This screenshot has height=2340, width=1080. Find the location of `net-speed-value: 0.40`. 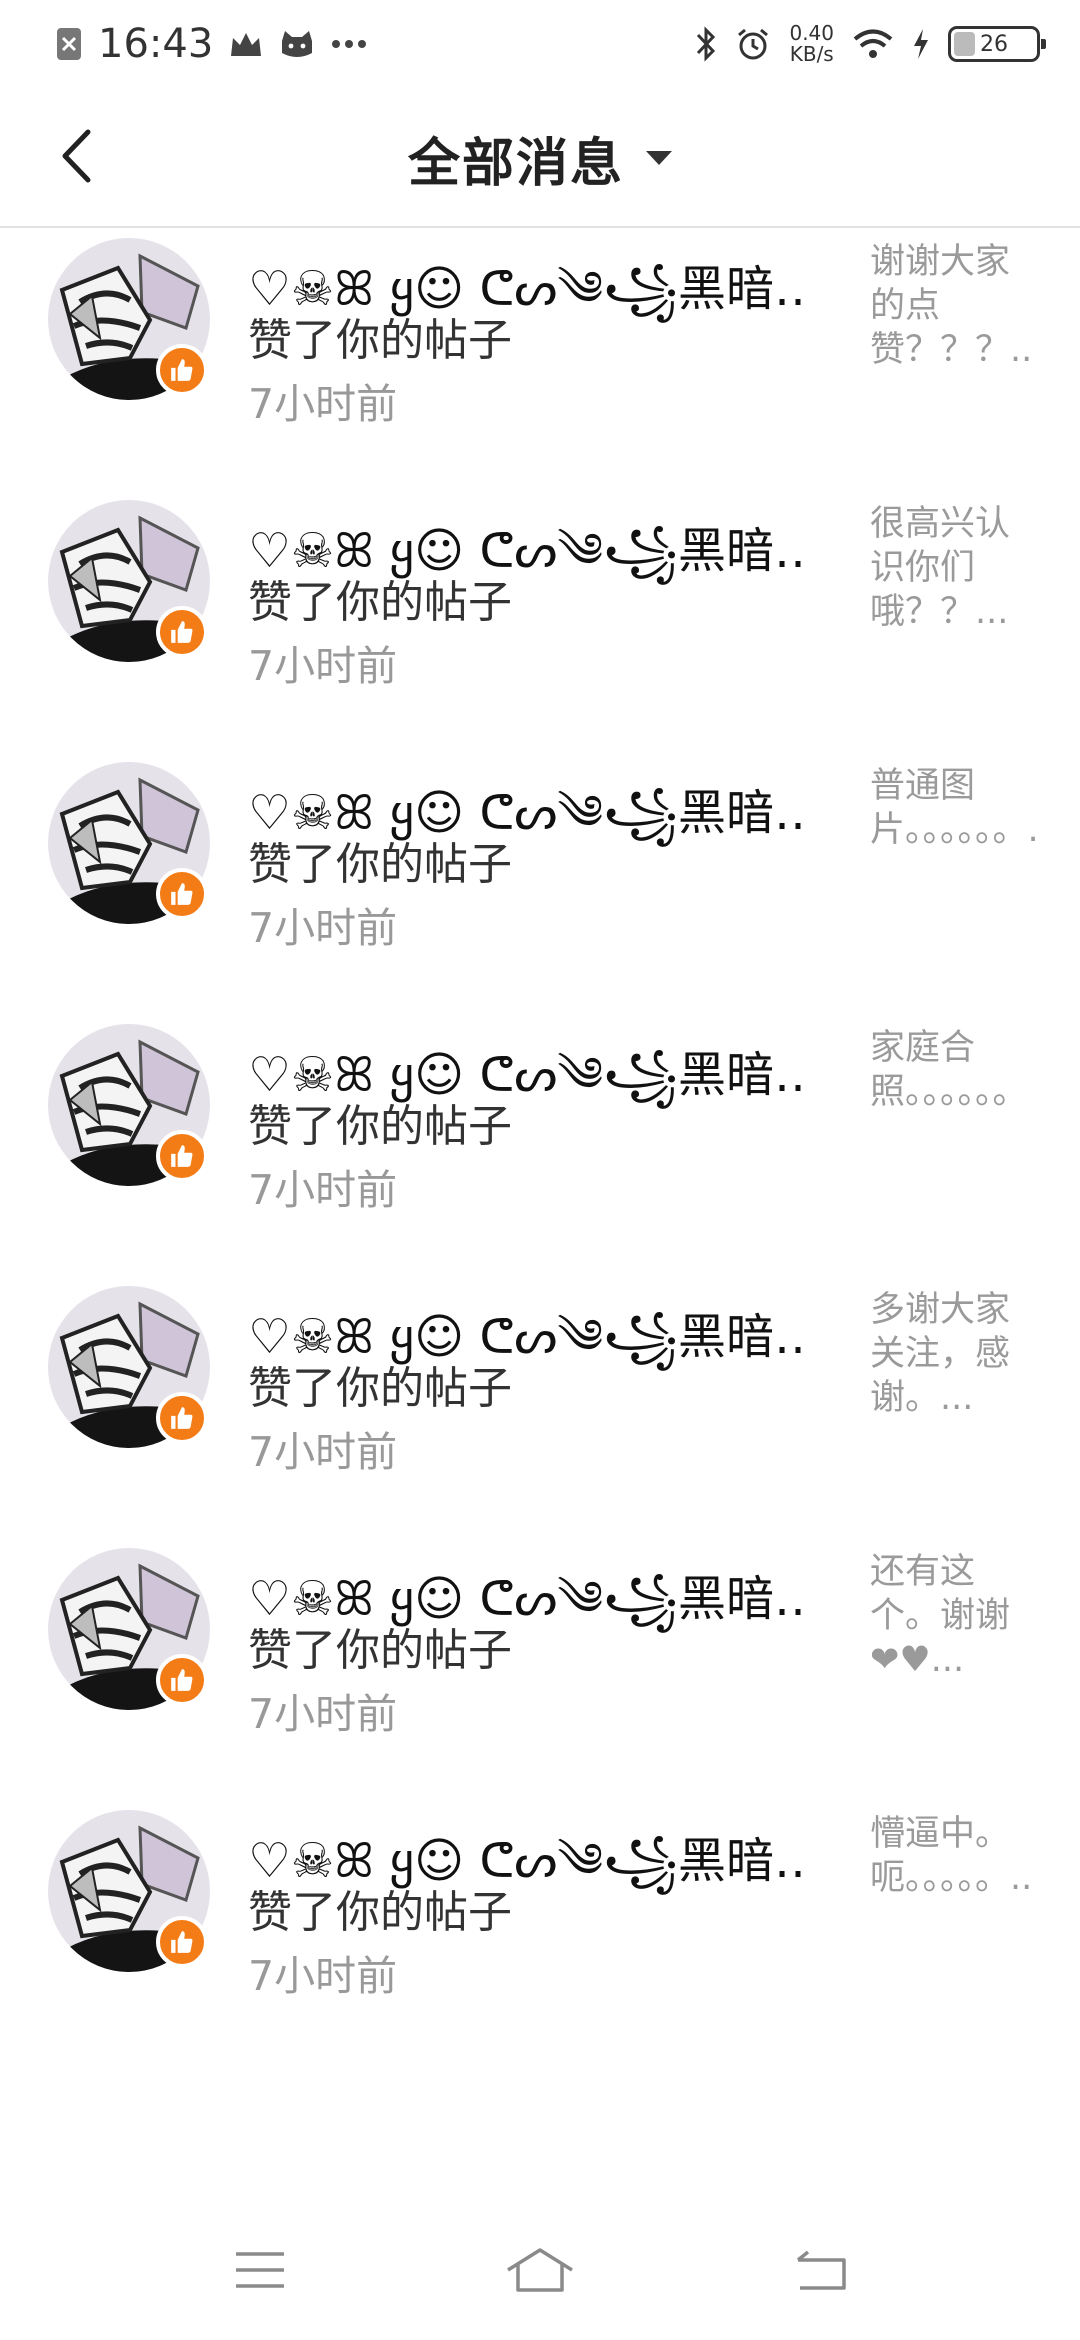

net-speed-value: 0.40 is located at coordinates (811, 33).